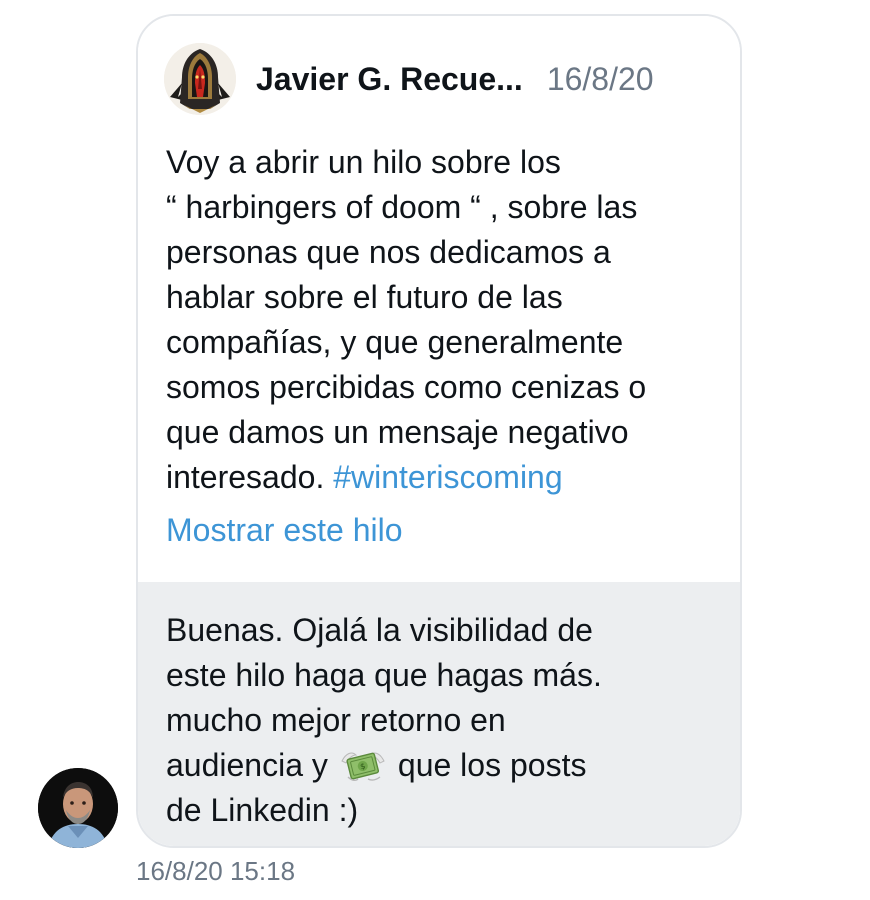 This screenshot has height=900, width=870. Describe the element at coordinates (216, 871) in the screenshot. I see `message-timestamp: 16/8/20 15:18` at that location.